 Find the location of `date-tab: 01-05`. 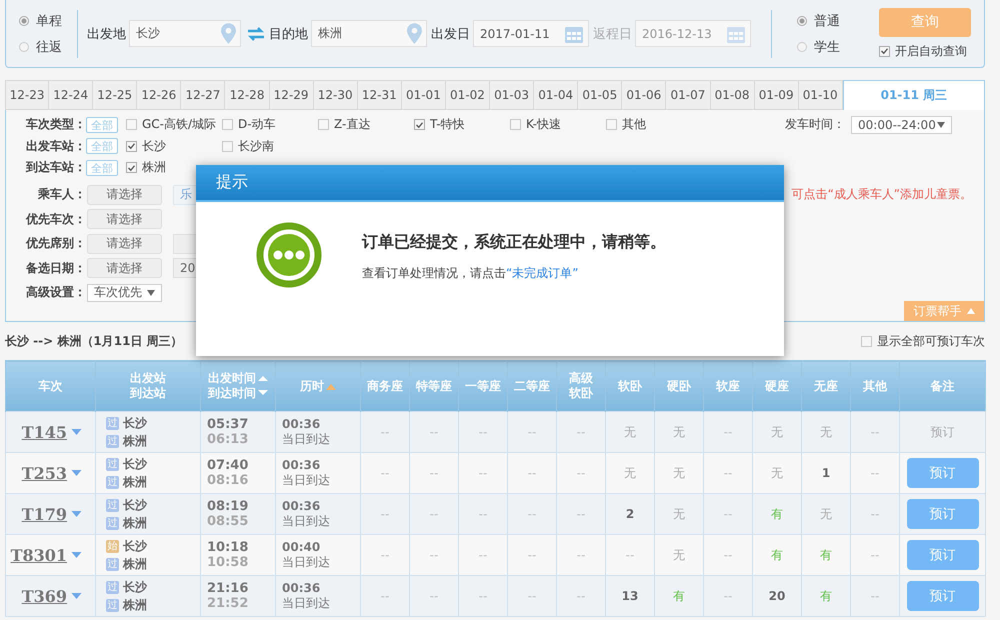

date-tab: 01-05 is located at coordinates (600, 95).